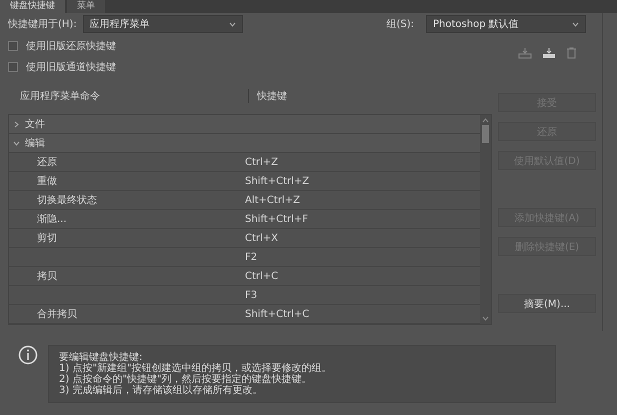 This screenshot has height=415, width=617. Describe the element at coordinates (161, 390) in the screenshot. I see `info-text: 3) 完成编辑后，请存储该组以存储所有更改。` at that location.